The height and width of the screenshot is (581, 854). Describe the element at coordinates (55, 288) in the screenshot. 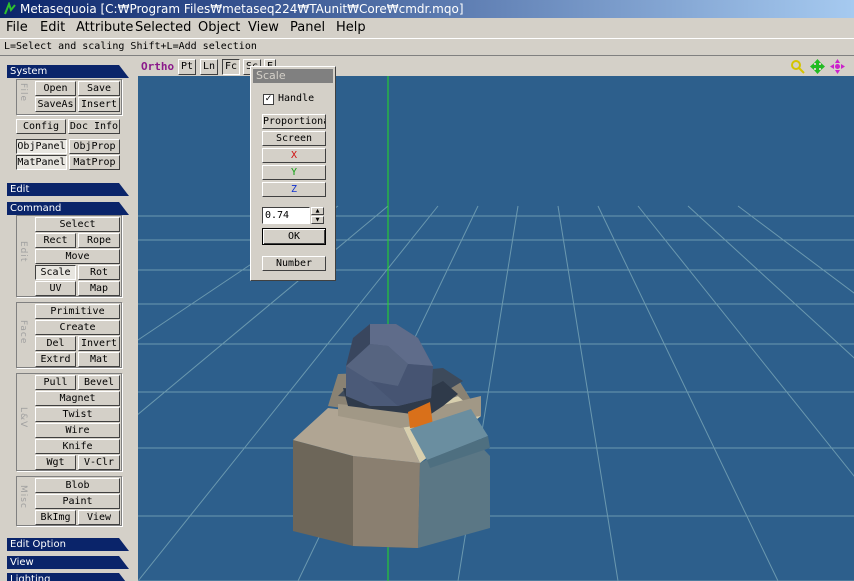

I see `uv-button: UV` at that location.